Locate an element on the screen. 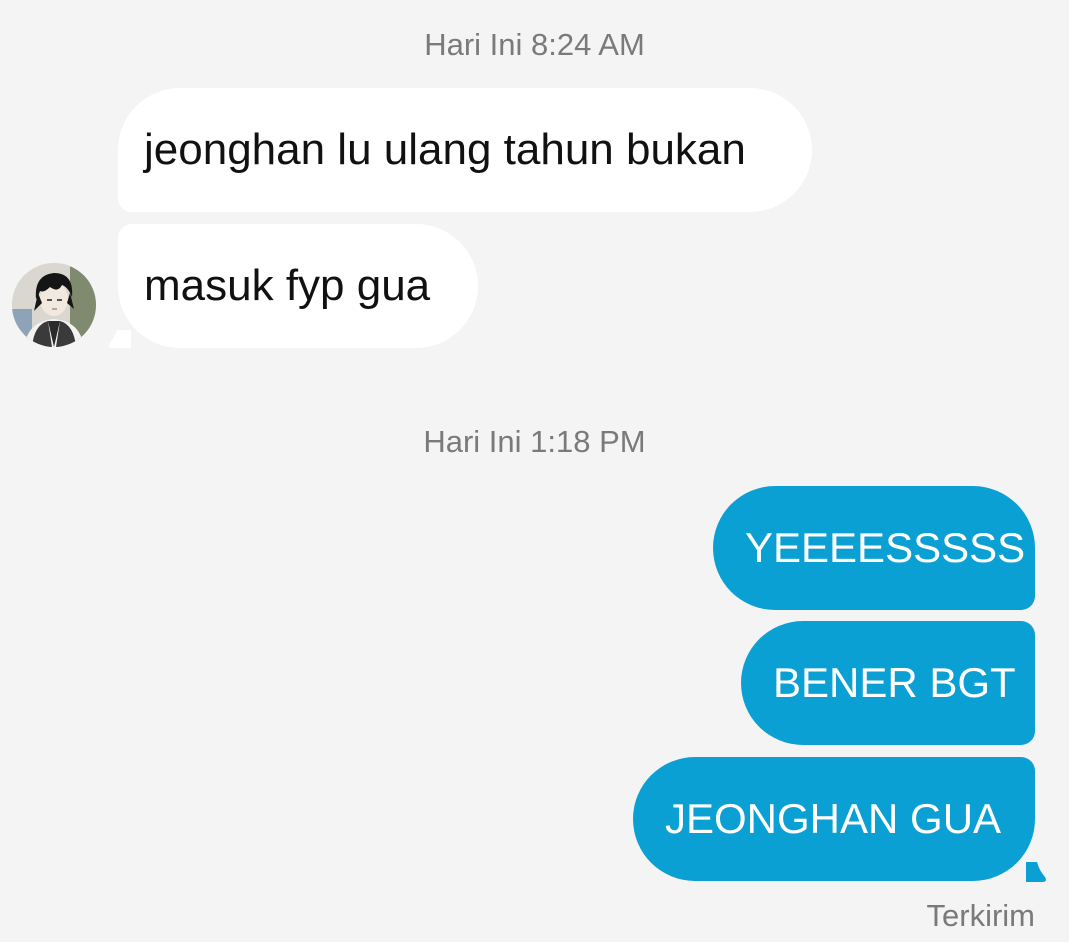 The image size is (1069, 942). incoming-message-bubble: jeonghan lu ulang tahun bukan is located at coordinates (465, 150).